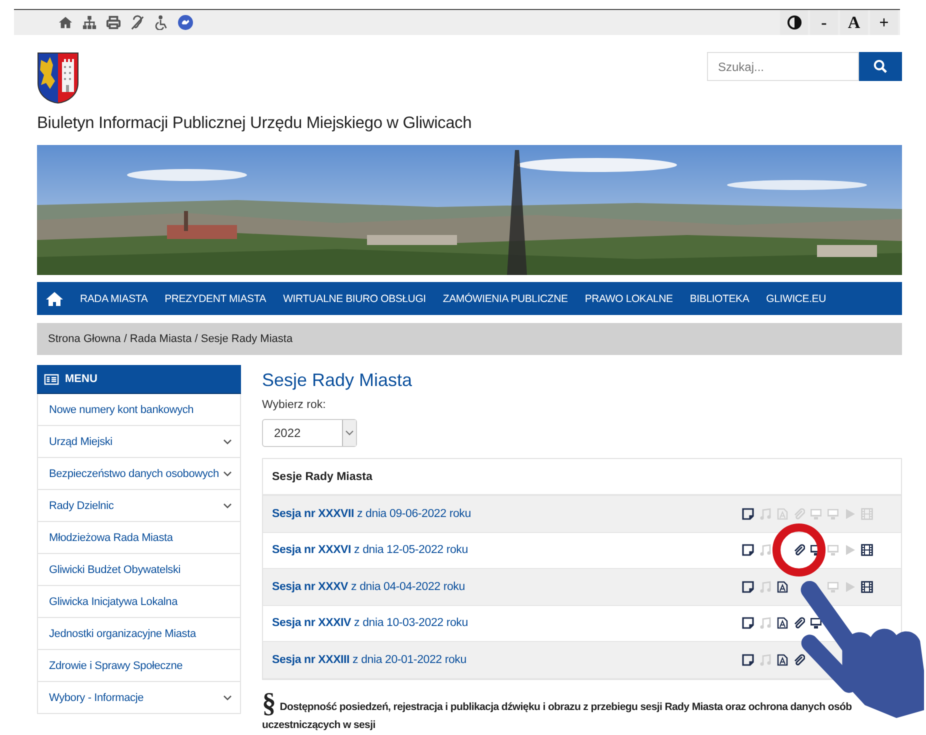 The width and height of the screenshot is (926, 735). I want to click on nav-link: BIBLIOTEKA, so click(720, 298).